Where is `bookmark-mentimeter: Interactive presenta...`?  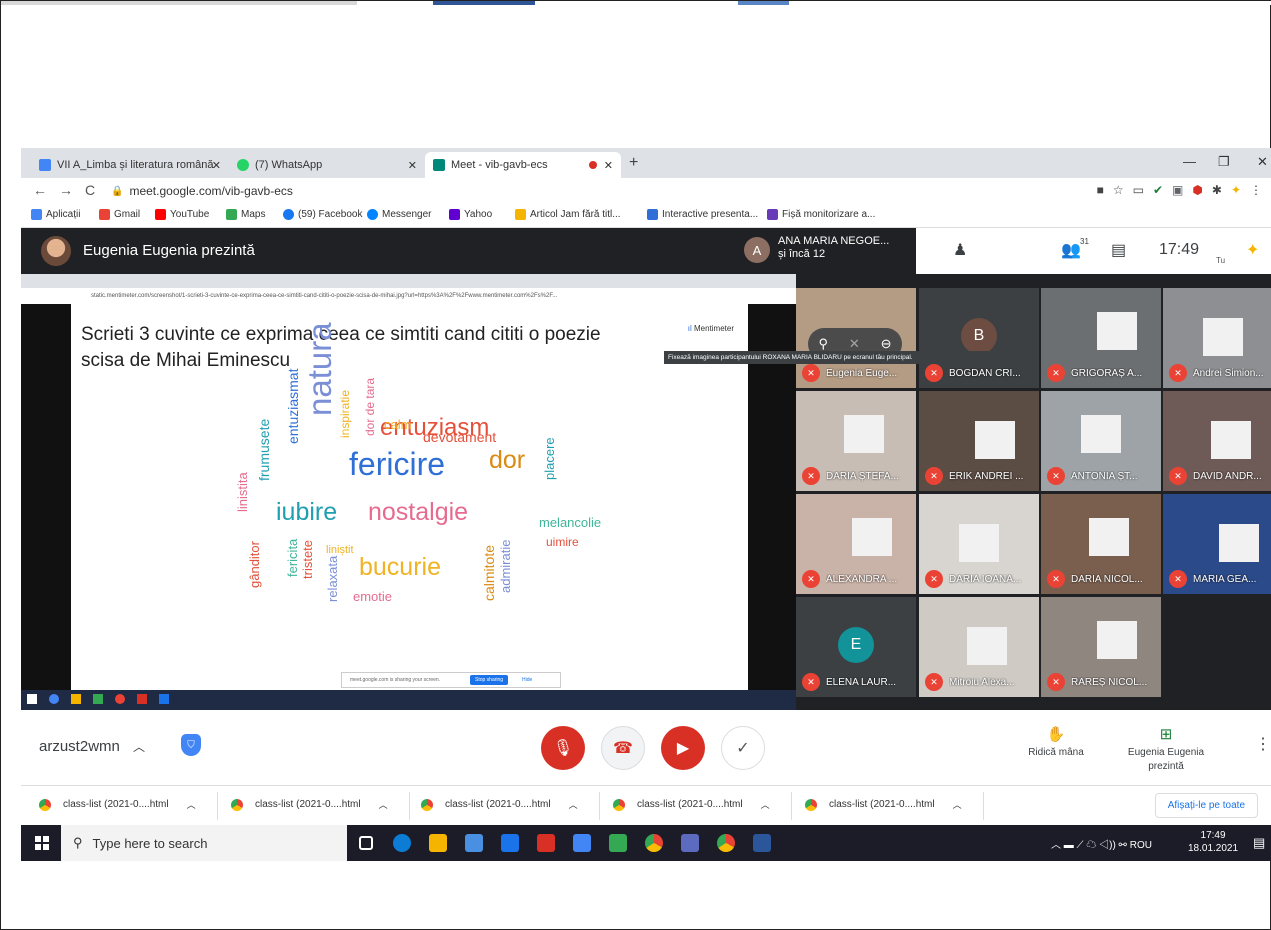 bookmark-mentimeter: Interactive presenta... is located at coordinates (702, 214).